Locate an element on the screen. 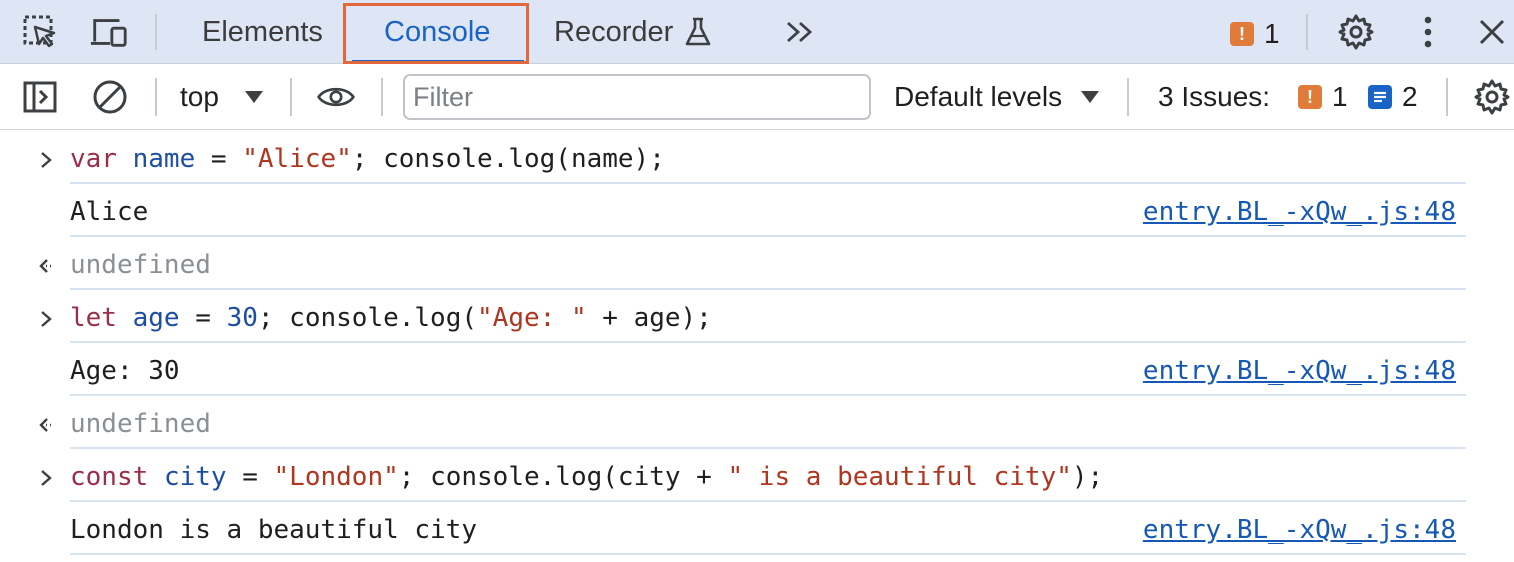 The height and width of the screenshot is (562, 1514). console-log-row: Age: 30 entry.BL_-xQw_.js:48 is located at coordinates (757, 369).